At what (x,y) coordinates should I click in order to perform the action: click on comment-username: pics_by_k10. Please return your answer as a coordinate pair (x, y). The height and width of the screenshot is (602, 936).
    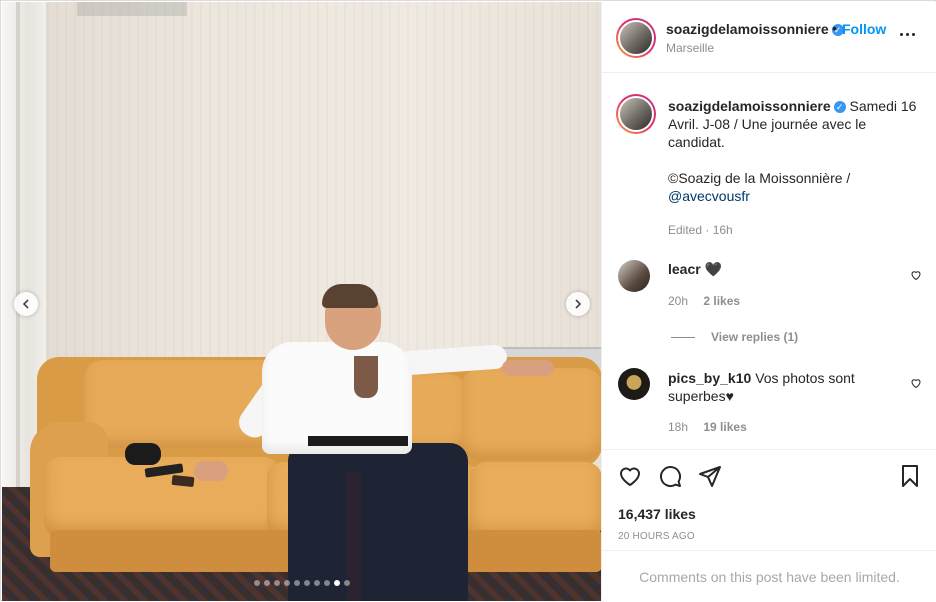
    Looking at the image, I should click on (709, 378).